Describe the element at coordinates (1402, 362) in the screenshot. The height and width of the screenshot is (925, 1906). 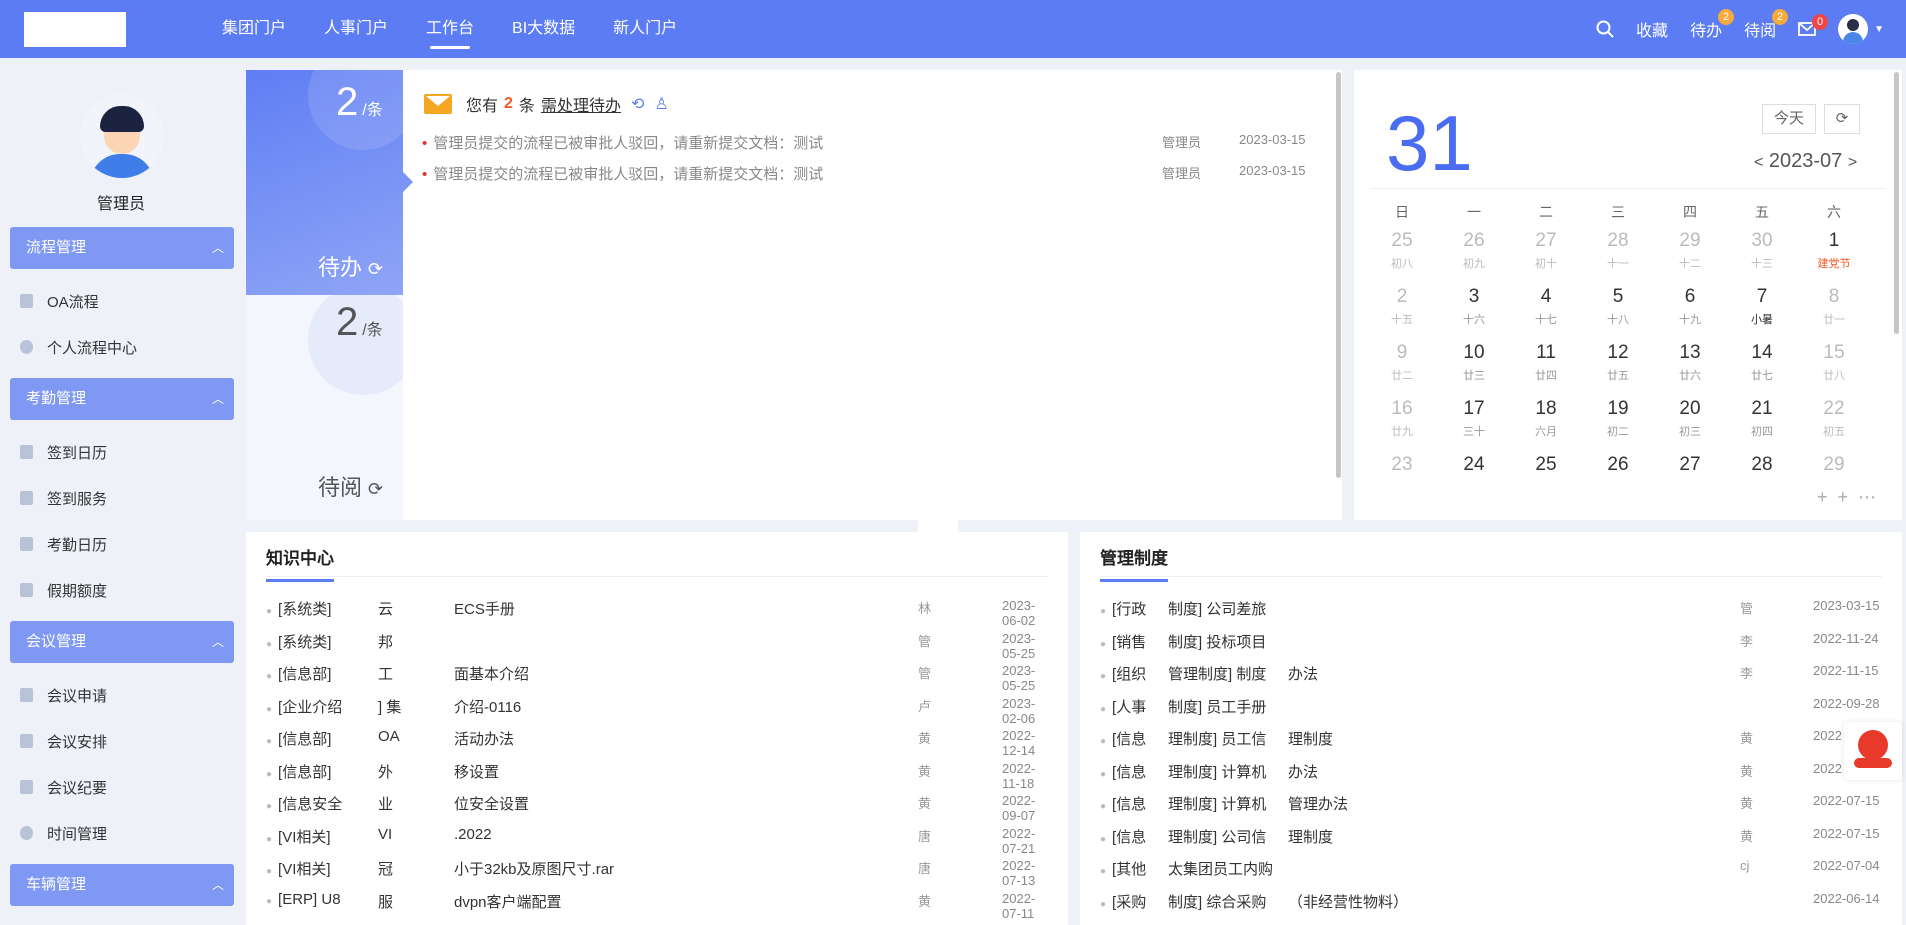
I see `calendar-day-cell: 9 廿二` at that location.